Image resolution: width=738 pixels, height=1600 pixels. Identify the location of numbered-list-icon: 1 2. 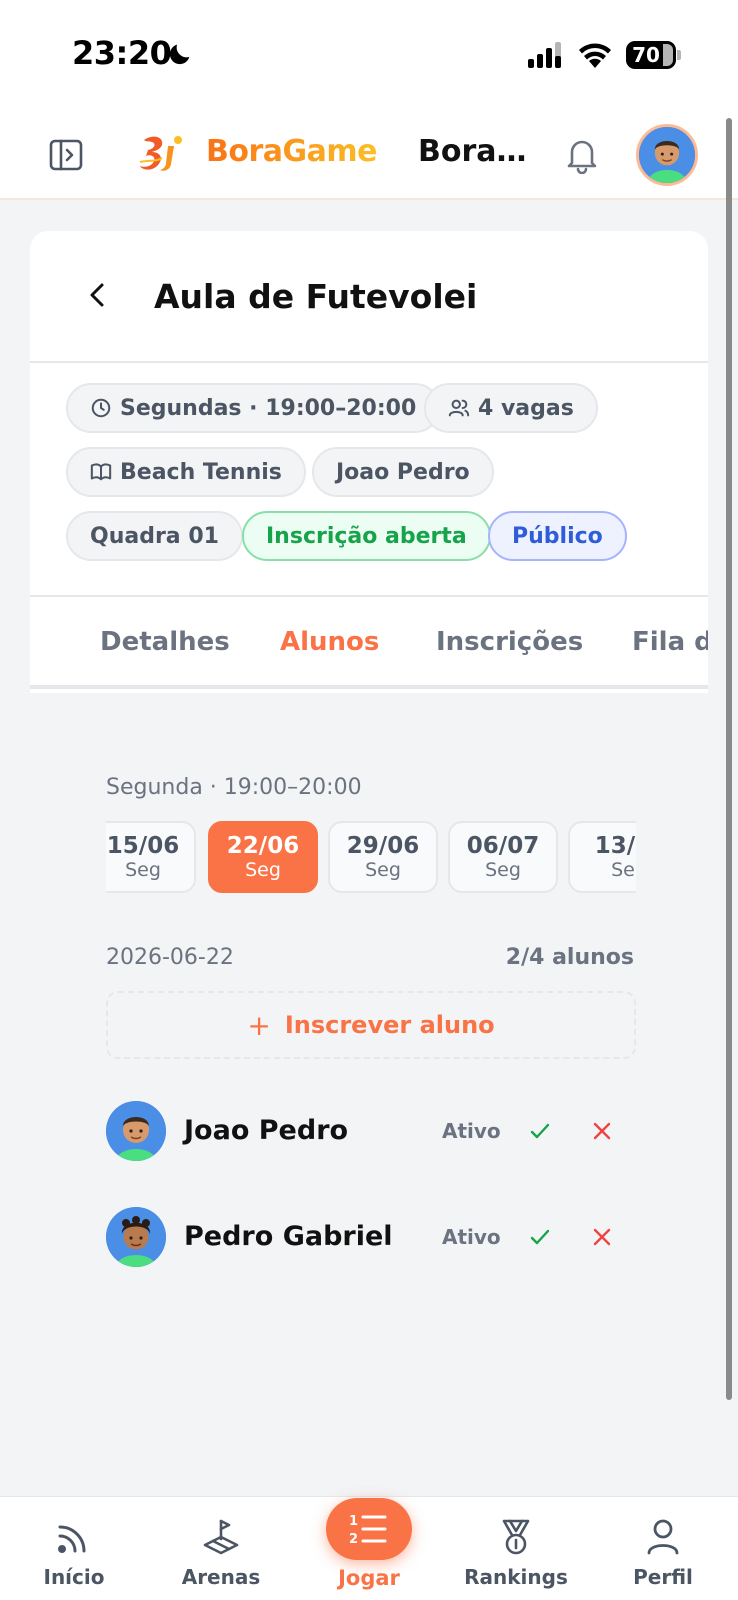
(368, 1530).